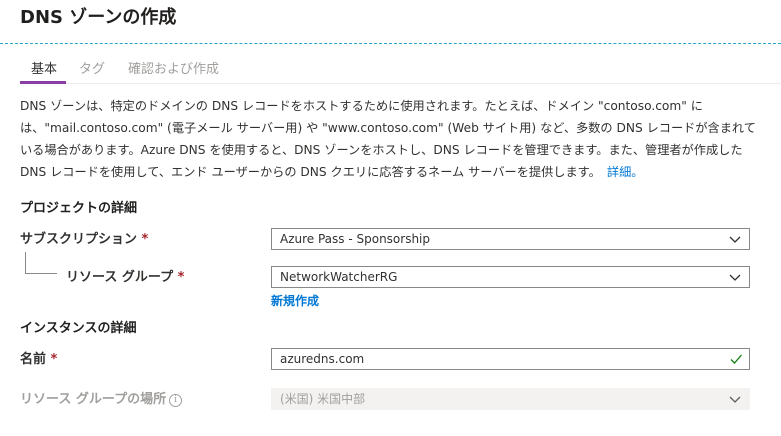 This screenshot has height=436, width=781. What do you see at coordinates (44, 67) in the screenshot?
I see `tab-basics: 基本` at bounding box center [44, 67].